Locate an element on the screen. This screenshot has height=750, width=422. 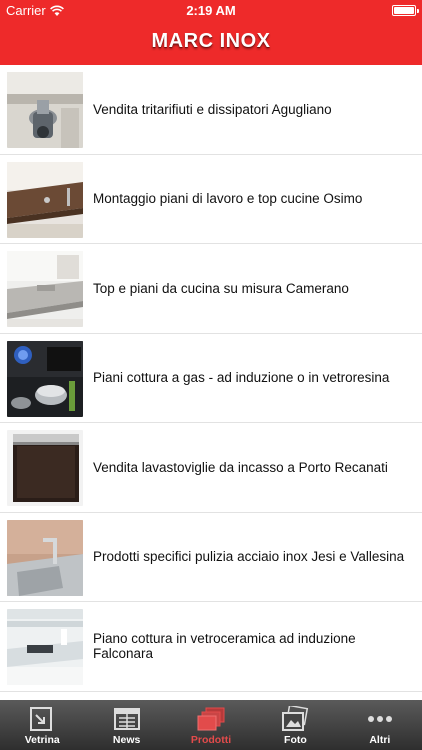
kitchen-counter-photo is located at coordinates (45, 199).